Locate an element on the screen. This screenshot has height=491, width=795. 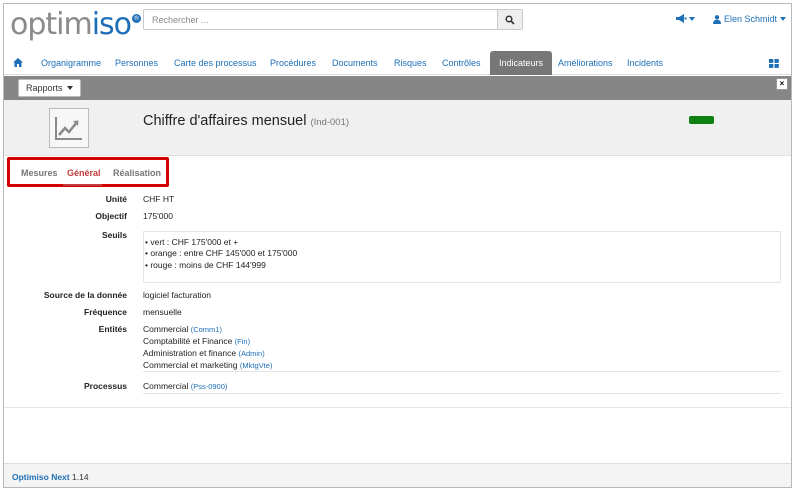
toolbar: Rapports × is located at coordinates (397, 88).